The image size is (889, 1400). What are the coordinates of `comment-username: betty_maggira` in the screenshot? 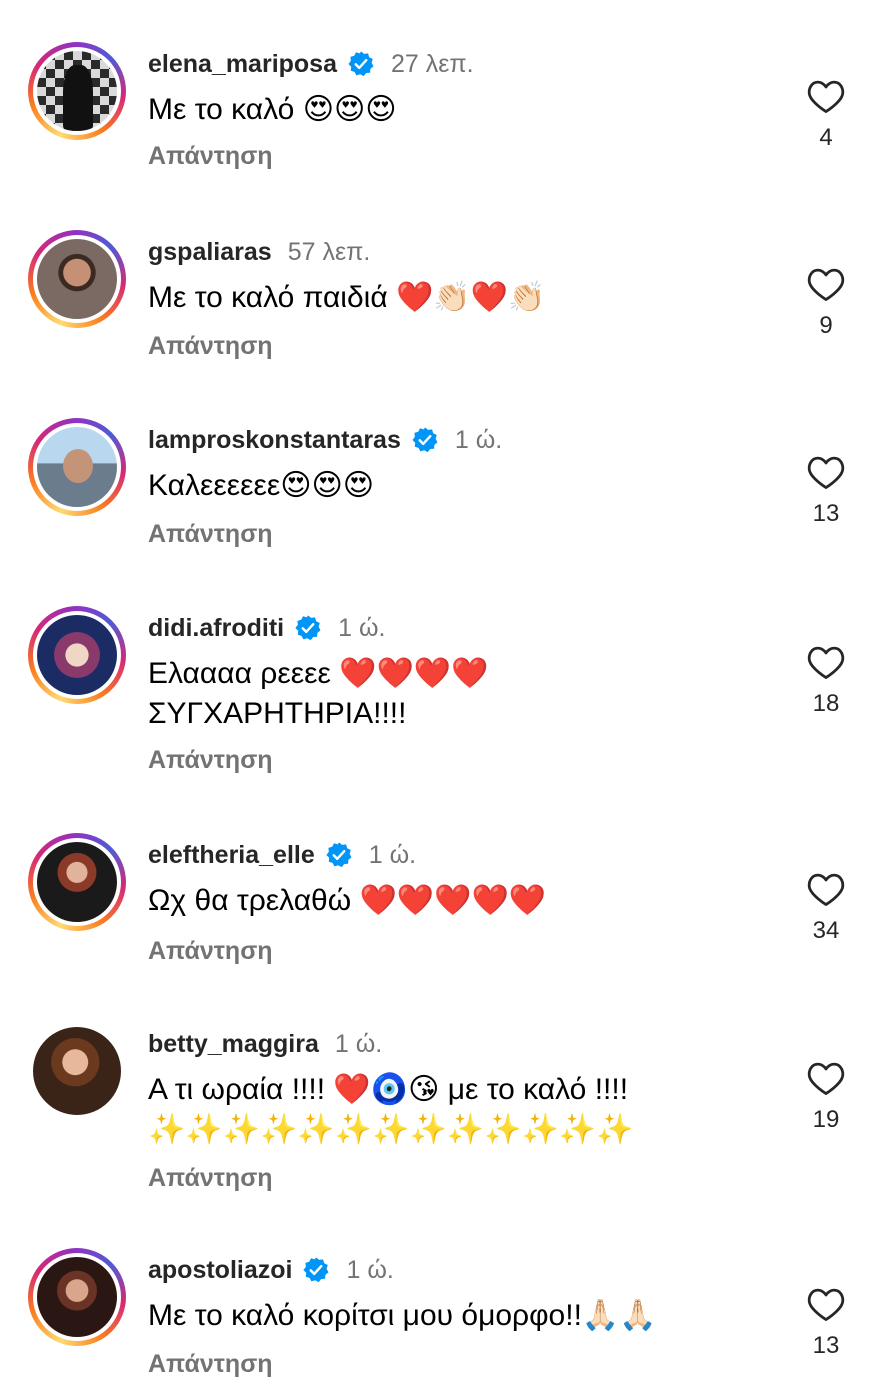 It's located at (233, 1044).